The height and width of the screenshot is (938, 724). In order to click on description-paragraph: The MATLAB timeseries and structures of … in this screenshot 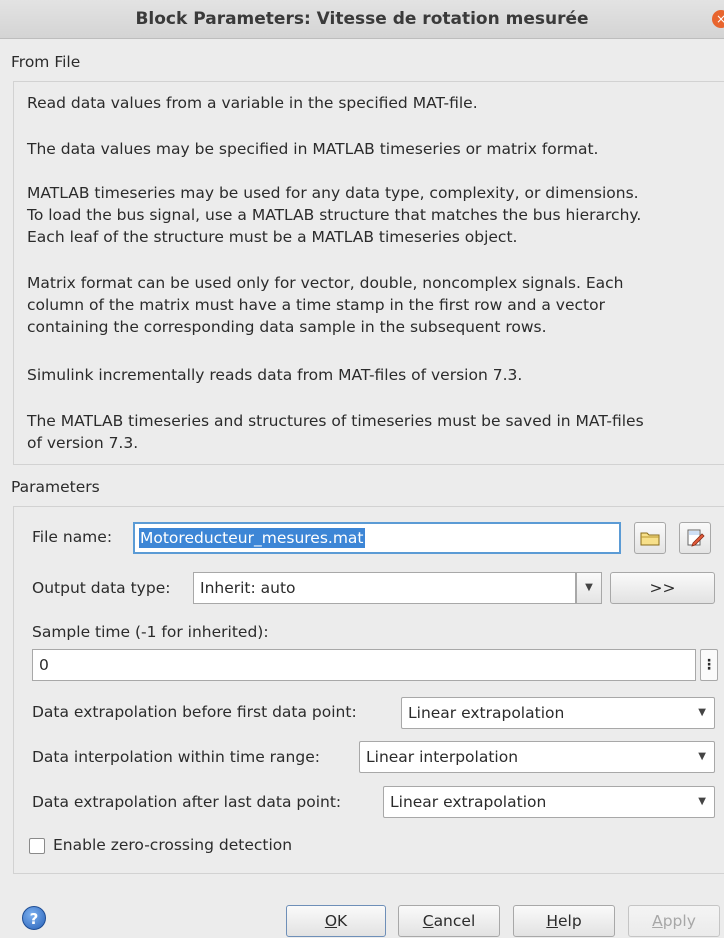, I will do `click(335, 432)`.